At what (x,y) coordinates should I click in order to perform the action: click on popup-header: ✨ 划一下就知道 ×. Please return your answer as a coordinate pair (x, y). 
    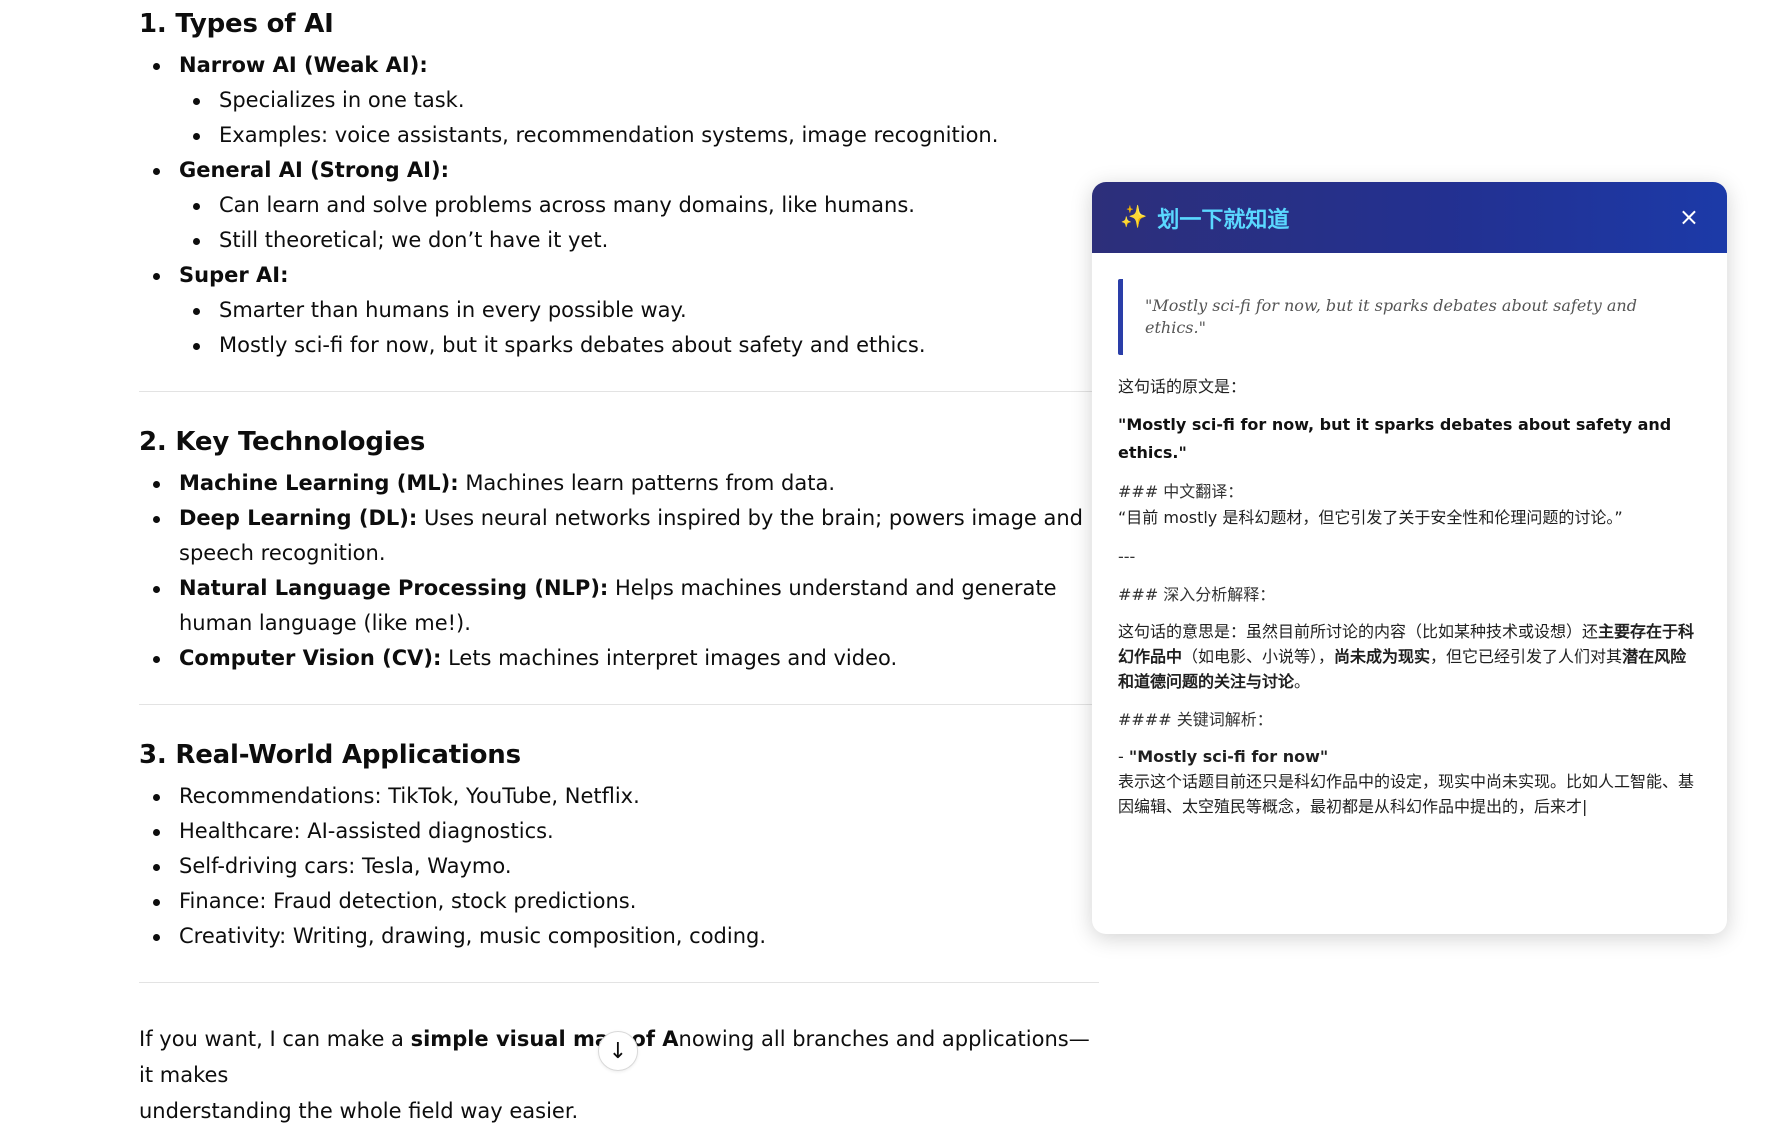
    Looking at the image, I should click on (1409, 217).